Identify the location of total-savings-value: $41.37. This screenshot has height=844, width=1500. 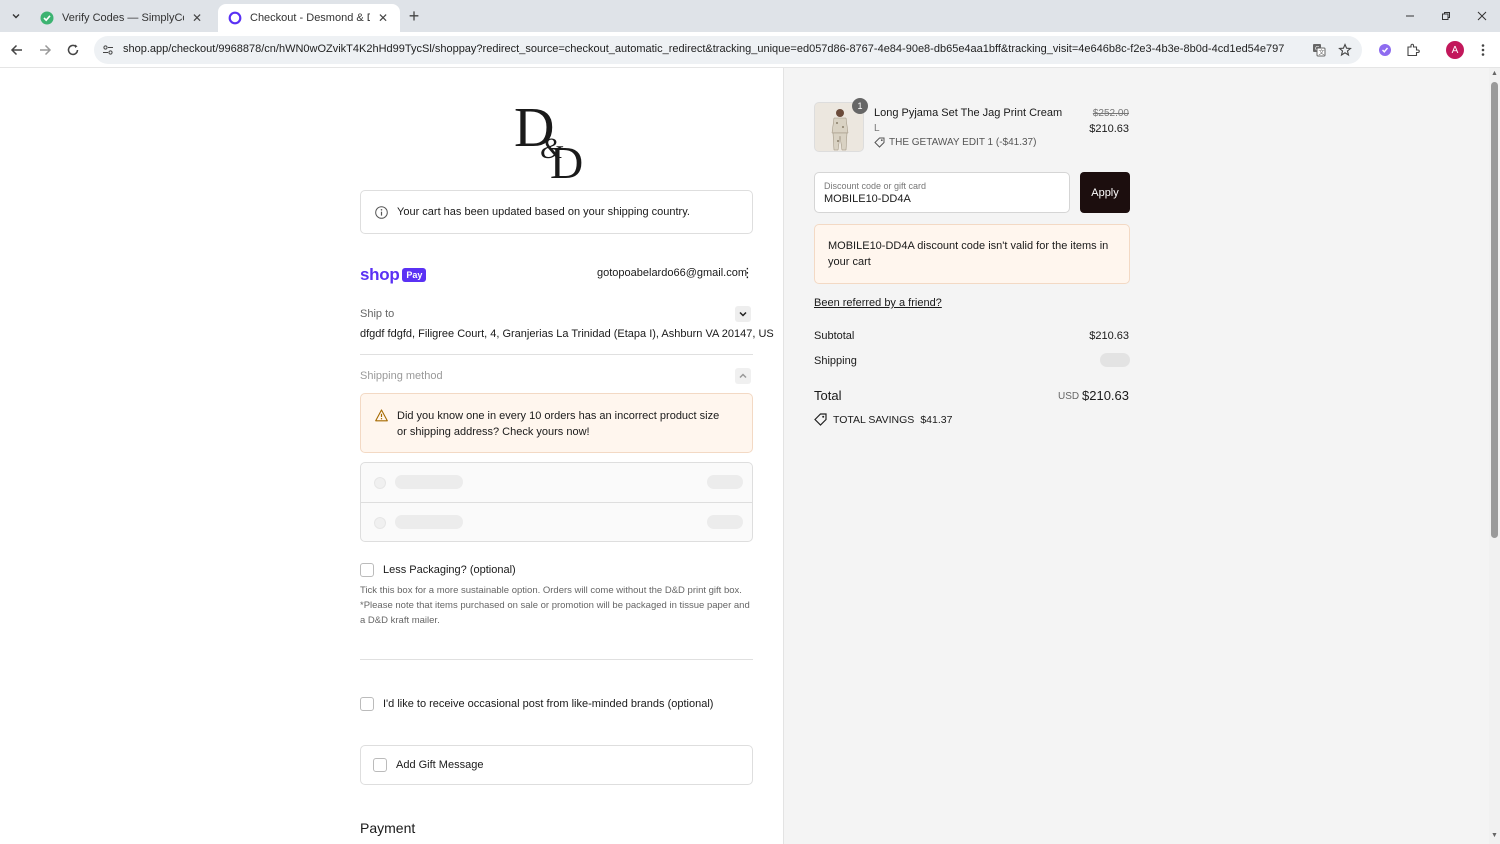
(936, 419).